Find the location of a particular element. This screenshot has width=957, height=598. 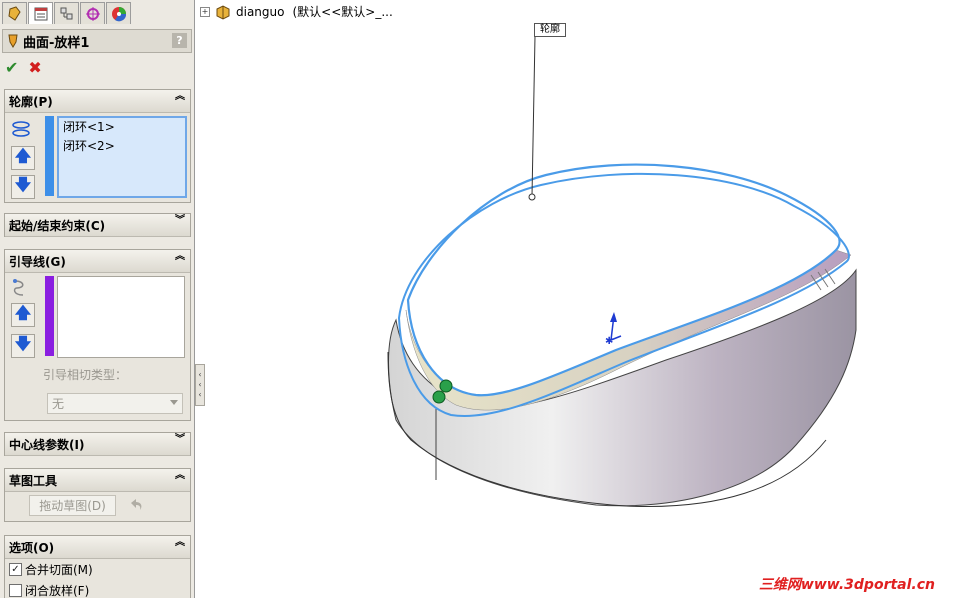

callout-leader is located at coordinates (533, 116).